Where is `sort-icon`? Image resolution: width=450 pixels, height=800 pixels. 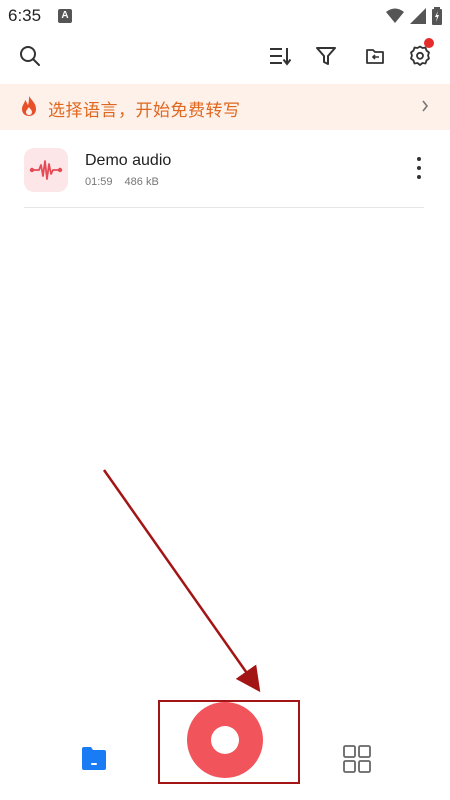
sort-icon is located at coordinates (280, 57).